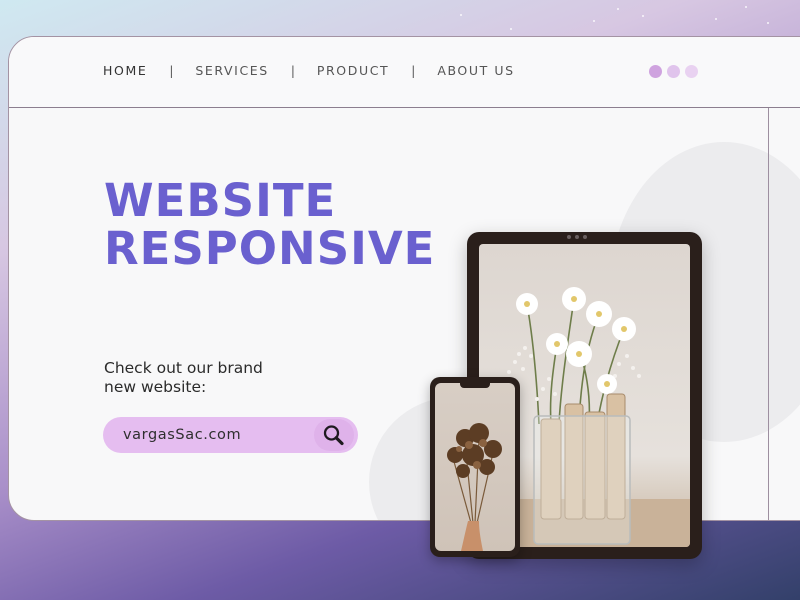 Image resolution: width=800 pixels, height=600 pixels. Describe the element at coordinates (220, 200) in the screenshot. I see `hero-title-line1: WEBSITE` at that location.